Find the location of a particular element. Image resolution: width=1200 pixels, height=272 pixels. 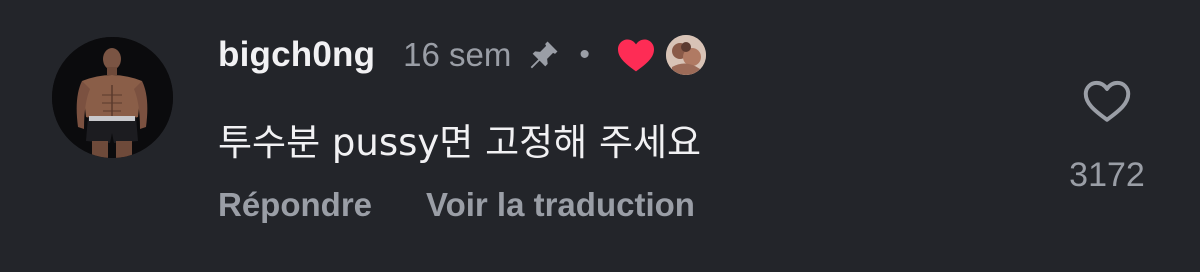

creator-avatar is located at coordinates (685, 55).